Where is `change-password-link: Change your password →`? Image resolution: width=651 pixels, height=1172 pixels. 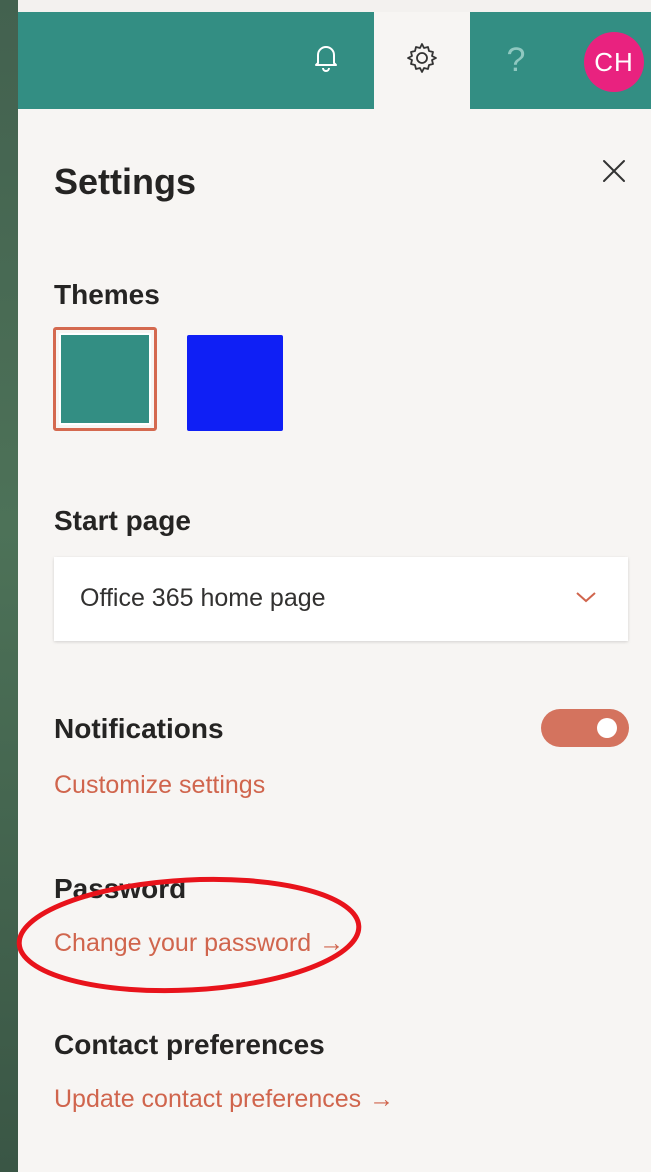 change-password-link: Change your password → is located at coordinates (199, 943).